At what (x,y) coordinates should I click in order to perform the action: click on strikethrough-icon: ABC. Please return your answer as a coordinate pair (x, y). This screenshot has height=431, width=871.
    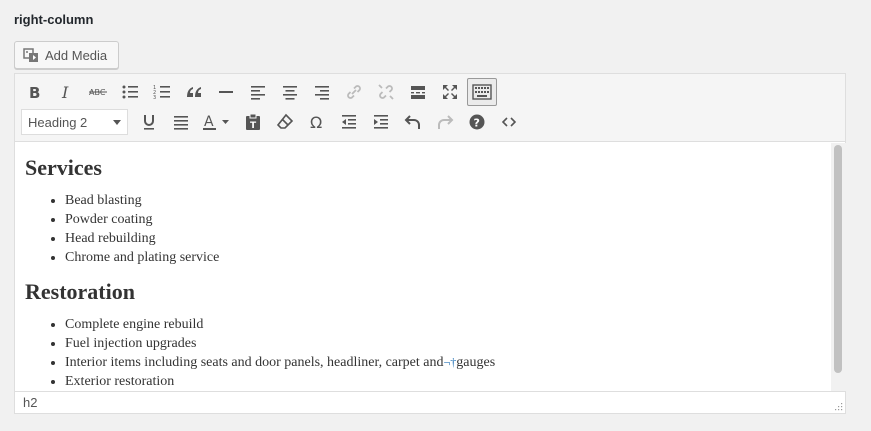
    Looking at the image, I should click on (98, 92).